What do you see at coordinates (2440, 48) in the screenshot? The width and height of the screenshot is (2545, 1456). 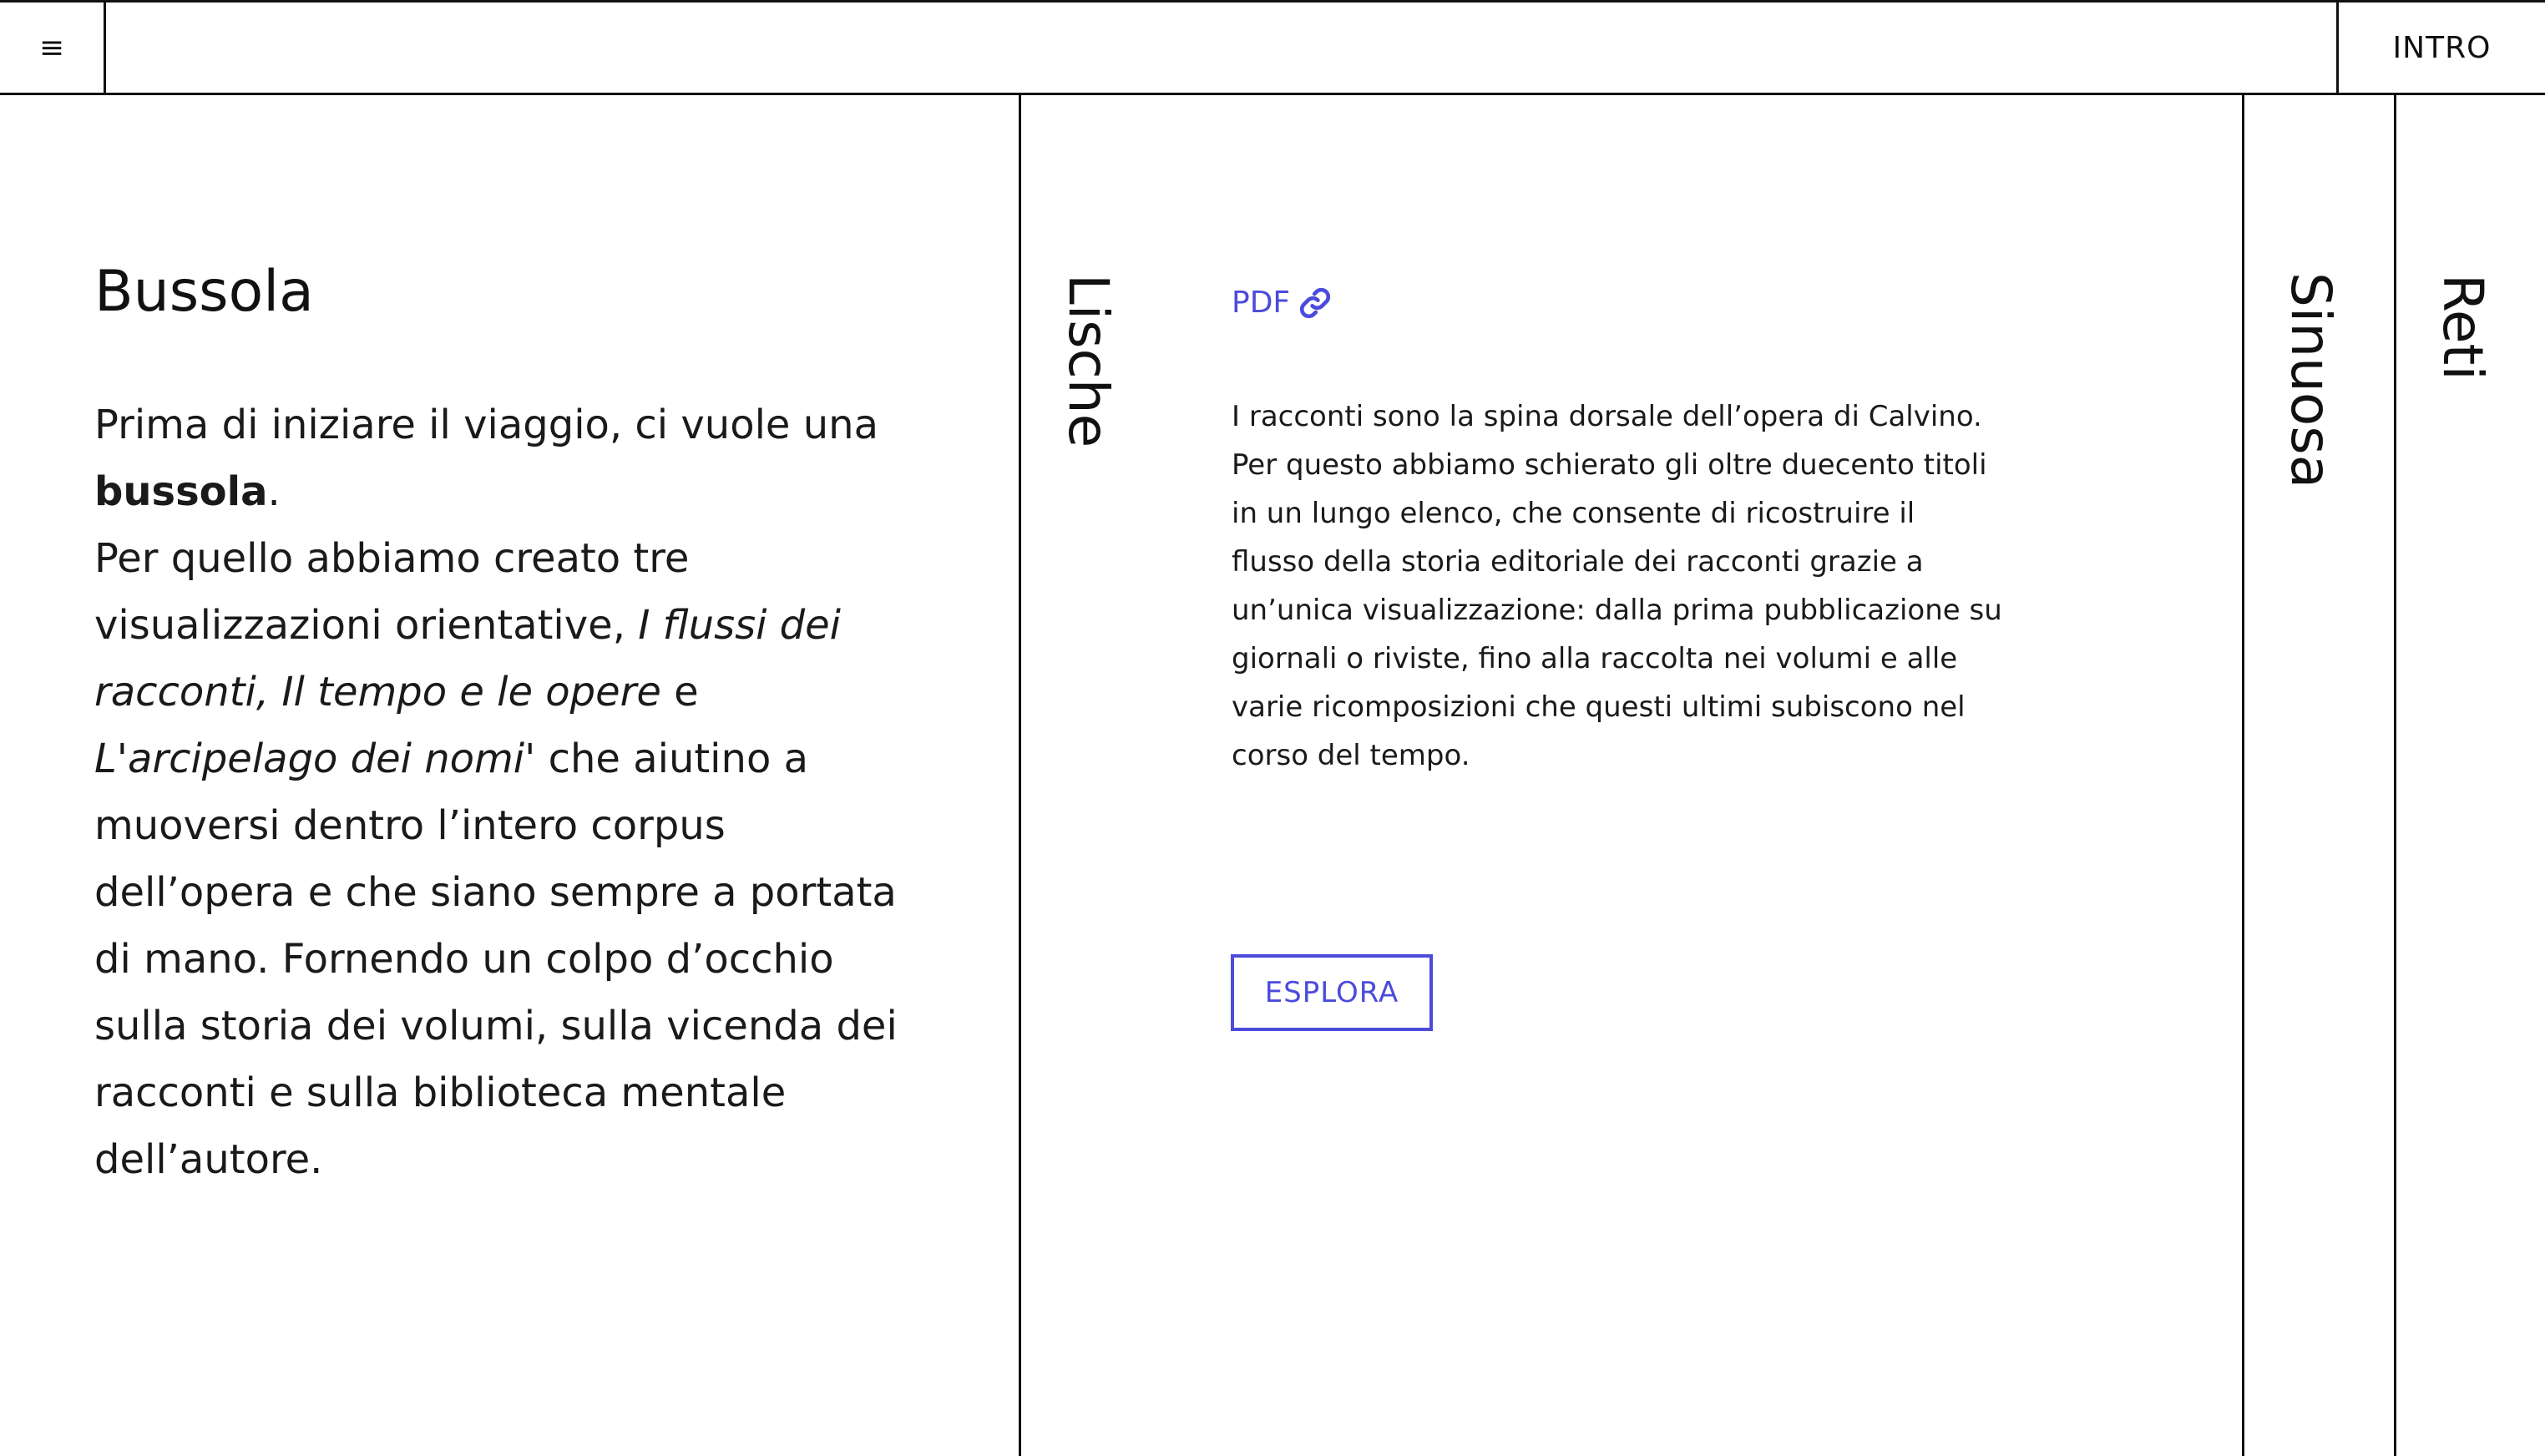 I see `intro-button: INTRO` at bounding box center [2440, 48].